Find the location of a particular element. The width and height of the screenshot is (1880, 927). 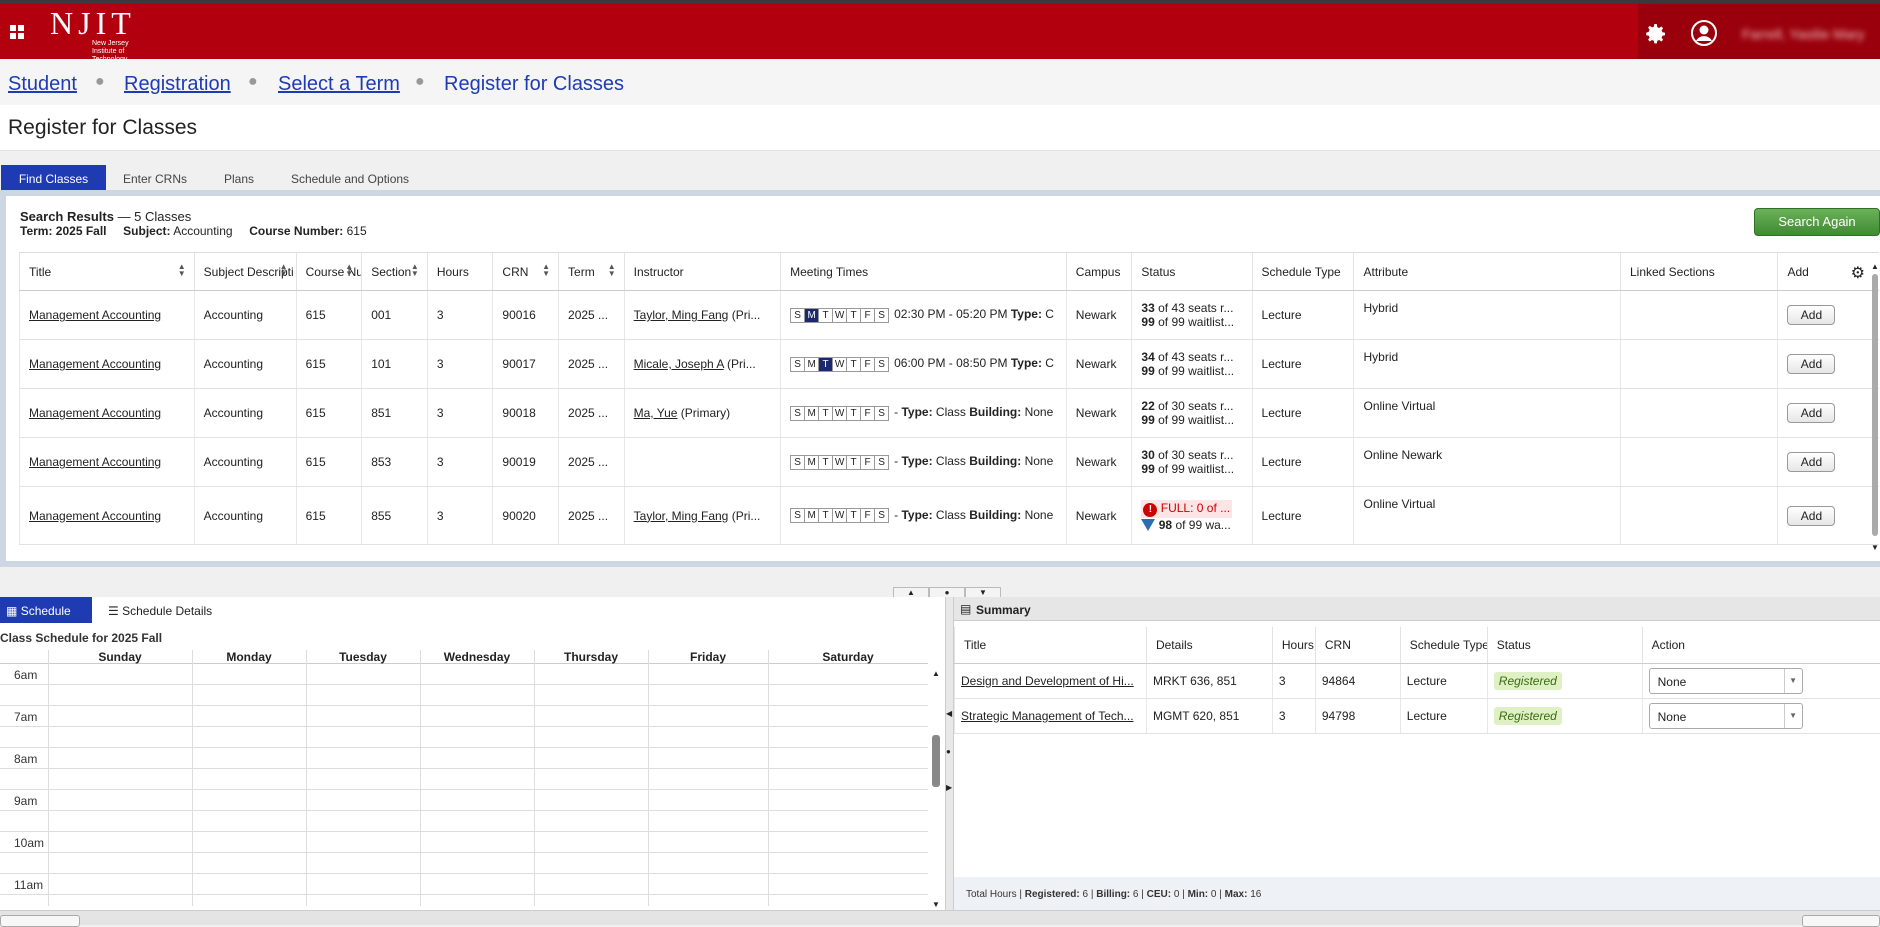

tab-find-classes: Find Classes is located at coordinates (53, 178).